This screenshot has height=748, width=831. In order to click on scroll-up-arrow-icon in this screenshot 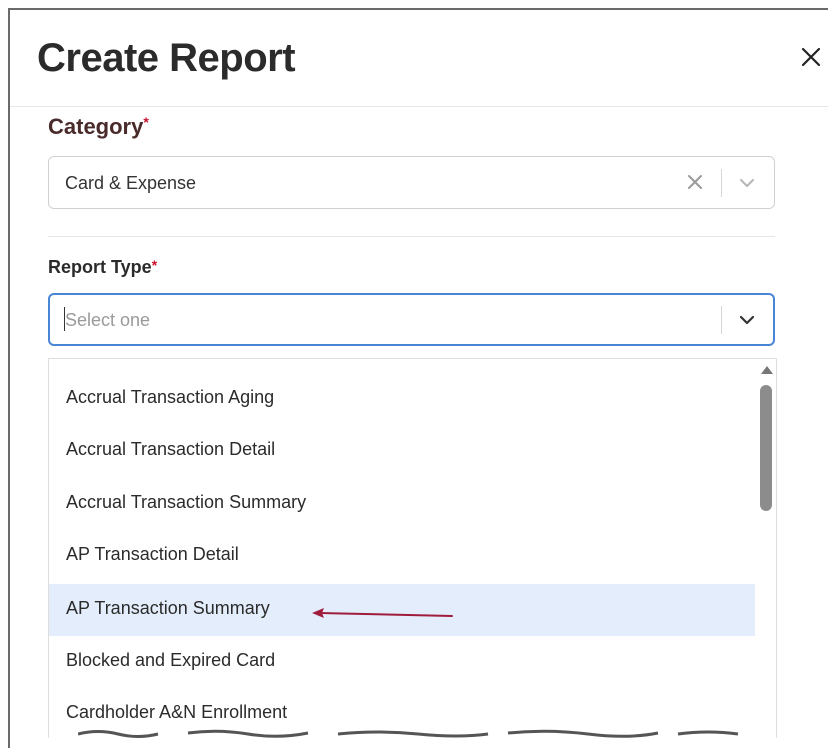, I will do `click(767, 370)`.